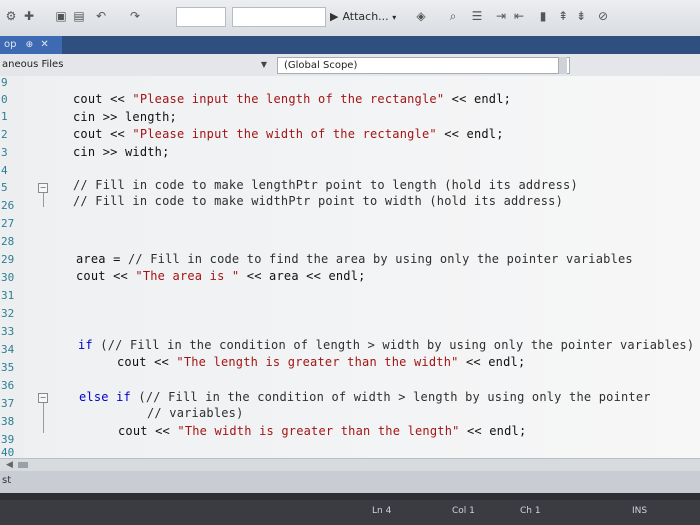 This screenshot has width=700, height=525. What do you see at coordinates (8, 349) in the screenshot?
I see `line-number: 34` at bounding box center [8, 349].